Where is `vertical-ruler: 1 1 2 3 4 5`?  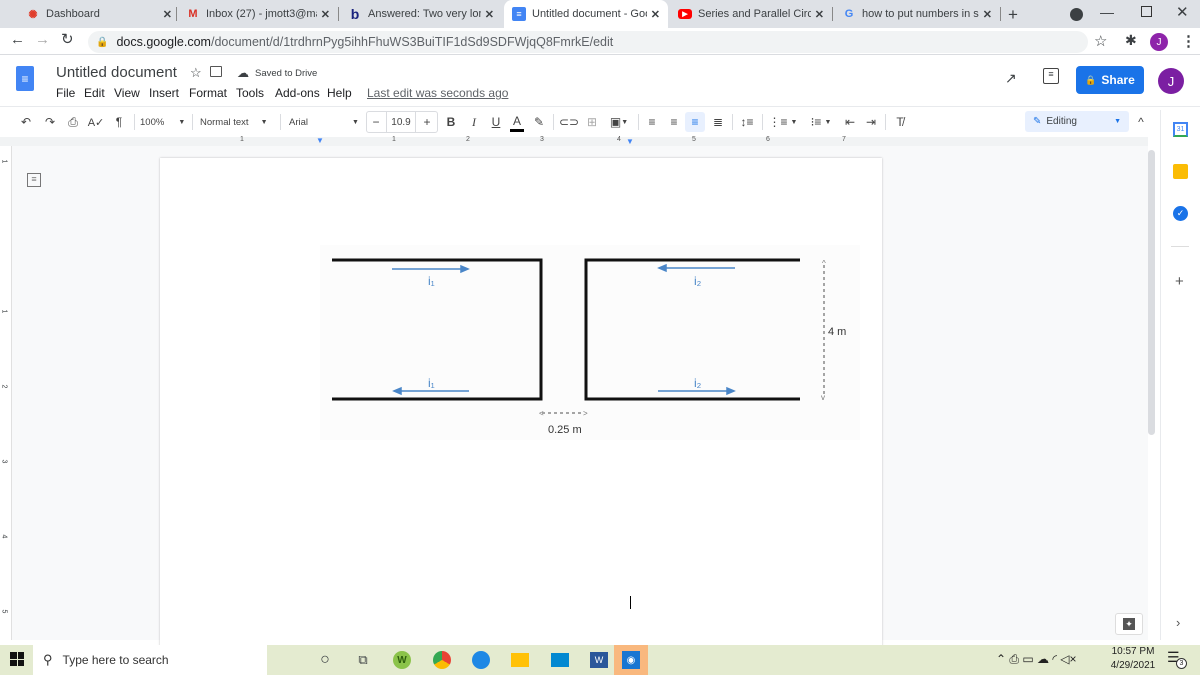 vertical-ruler: 1 1 2 3 4 5 is located at coordinates (6, 393).